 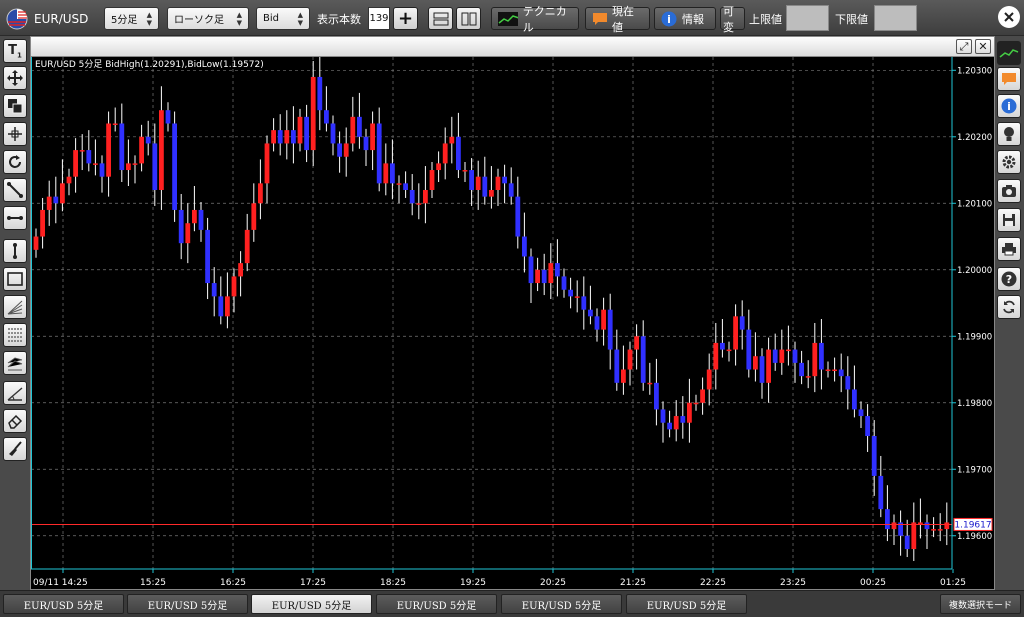 What do you see at coordinates (15, 307) in the screenshot?
I see `fibonacci-fan-tool-button` at bounding box center [15, 307].